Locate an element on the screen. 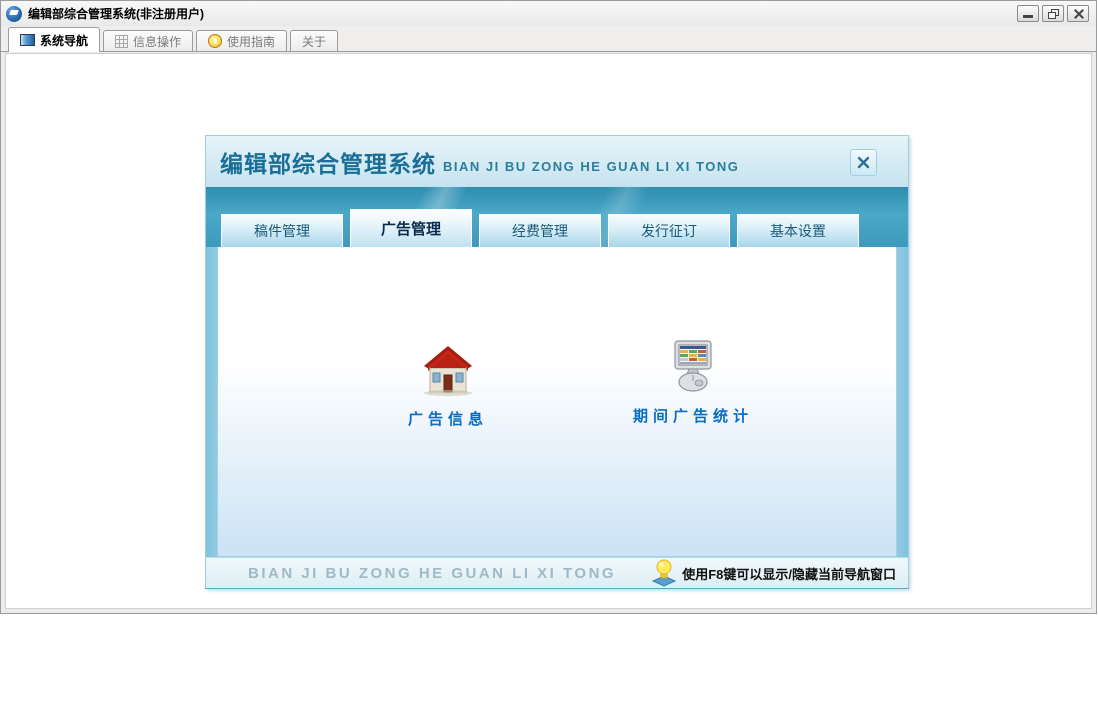 This screenshot has height=716, width=1098. dialog-title: 编辑部综合管理系统 is located at coordinates (328, 163).